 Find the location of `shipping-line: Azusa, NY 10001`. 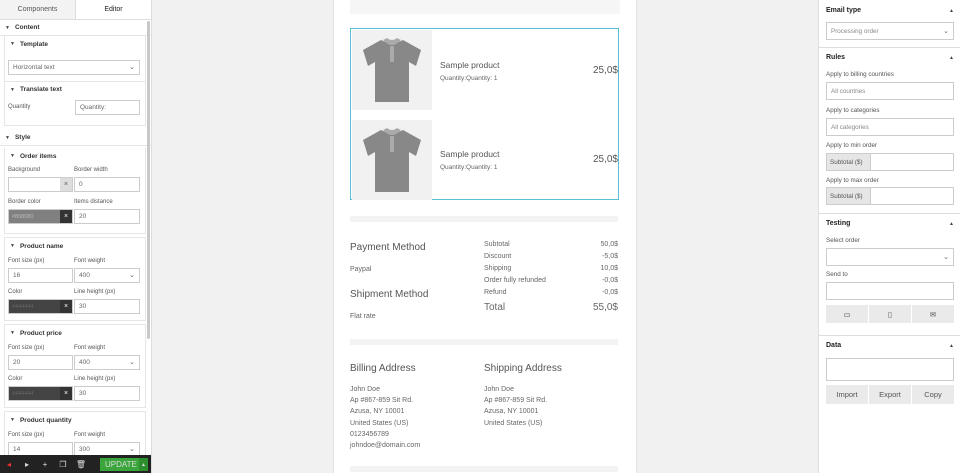

shipping-line: Azusa, NY 10001 is located at coordinates (511, 412).